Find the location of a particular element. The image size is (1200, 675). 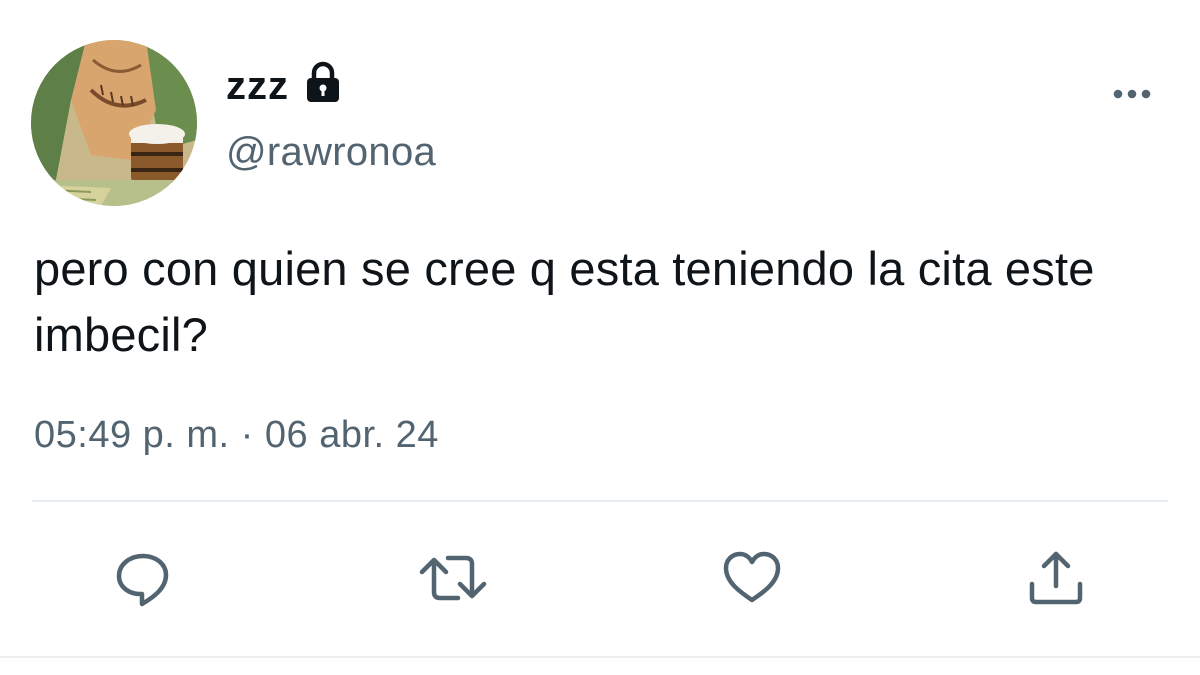

divider is located at coordinates (600, 501).